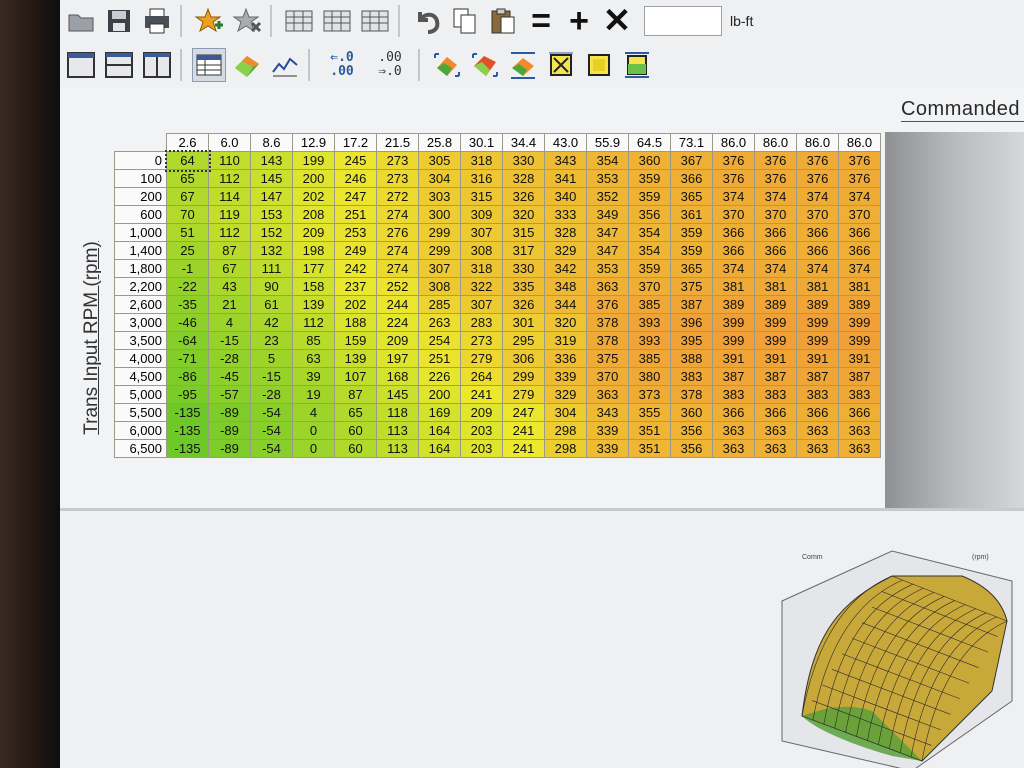 This screenshot has width=1024, height=768. Describe the element at coordinates (775, 394) in the screenshot. I see `table-cell: 383` at that location.